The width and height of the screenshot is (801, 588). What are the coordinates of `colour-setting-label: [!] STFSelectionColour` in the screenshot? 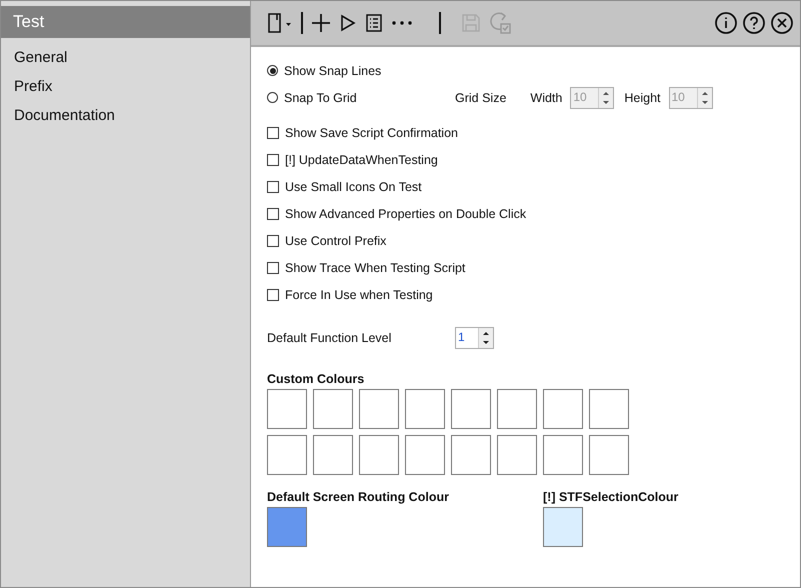 It's located at (610, 497).